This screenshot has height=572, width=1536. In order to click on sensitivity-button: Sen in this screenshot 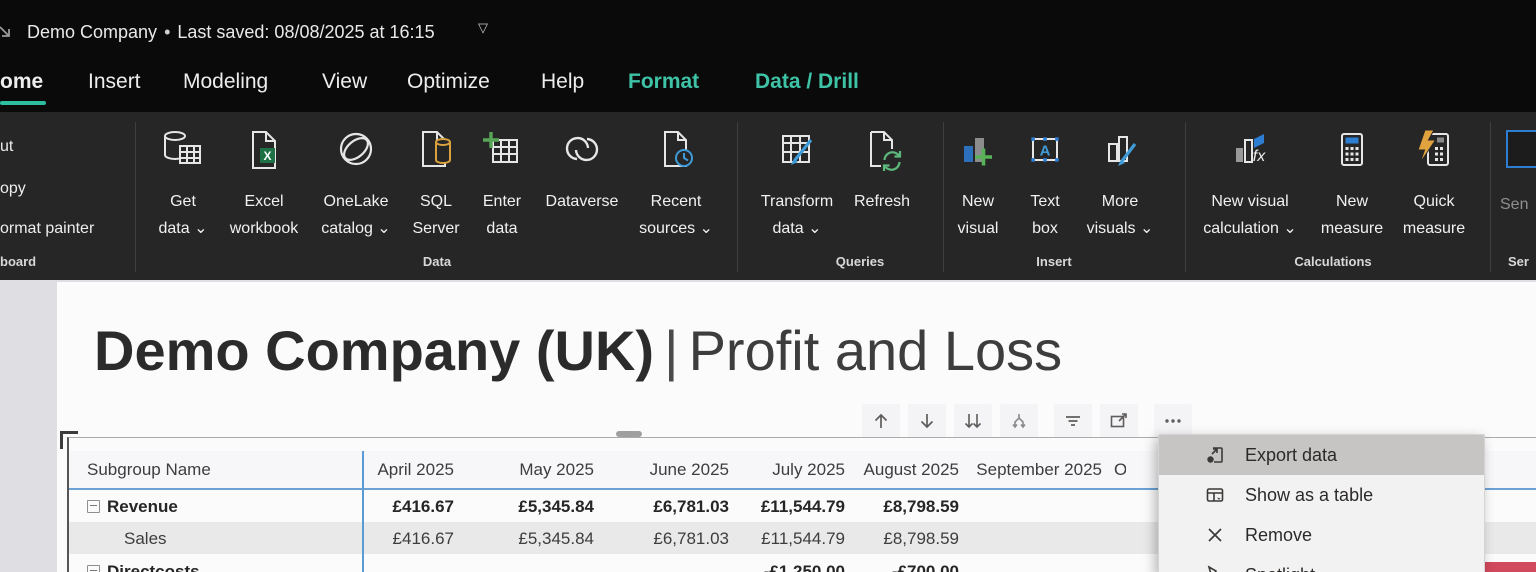, I will do `click(1514, 205)`.